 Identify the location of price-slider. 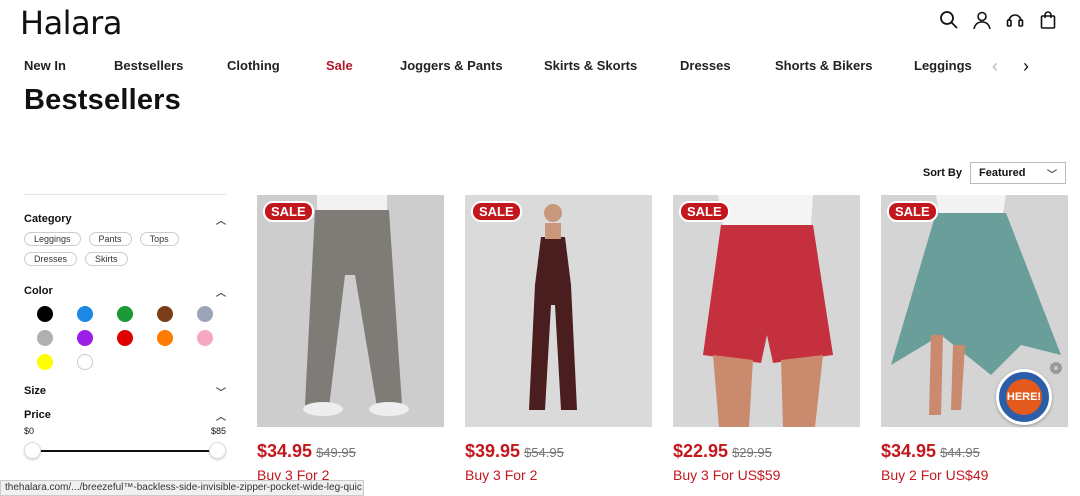
(125, 450).